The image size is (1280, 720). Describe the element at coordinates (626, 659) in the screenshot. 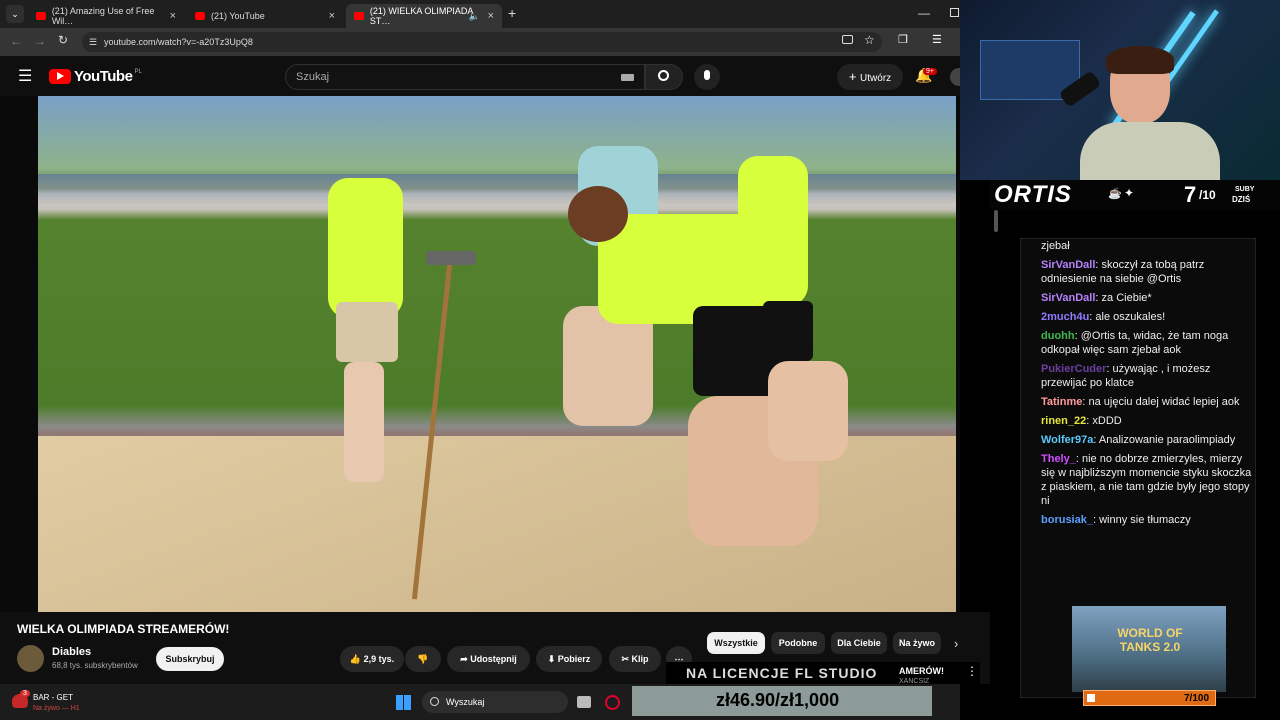

I see `scissors-icon: ✂` at that location.